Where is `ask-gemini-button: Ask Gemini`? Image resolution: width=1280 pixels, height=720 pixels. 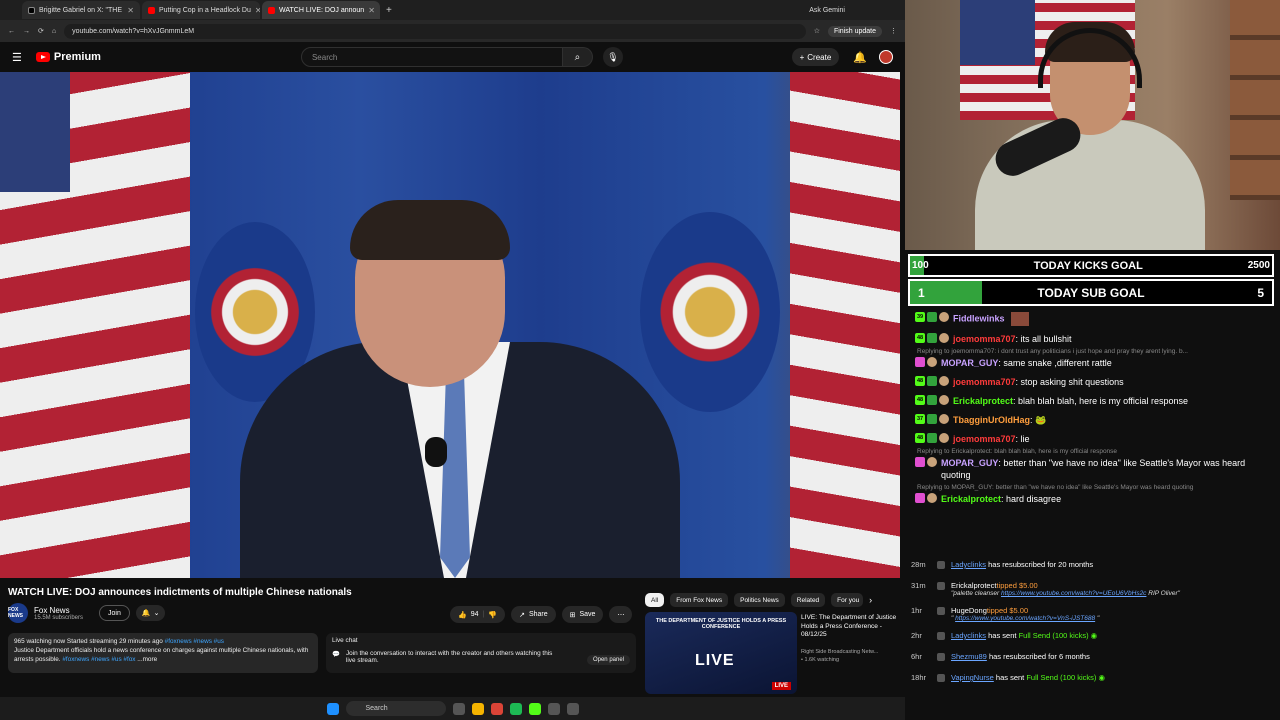
ask-gemini-button: Ask Gemini is located at coordinates (827, 10).